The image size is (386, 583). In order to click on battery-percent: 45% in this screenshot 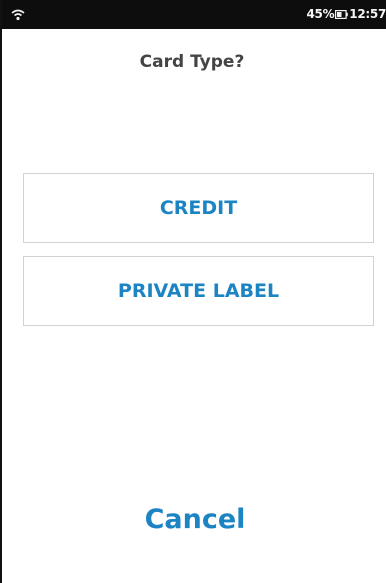, I will do `click(320, 14)`.